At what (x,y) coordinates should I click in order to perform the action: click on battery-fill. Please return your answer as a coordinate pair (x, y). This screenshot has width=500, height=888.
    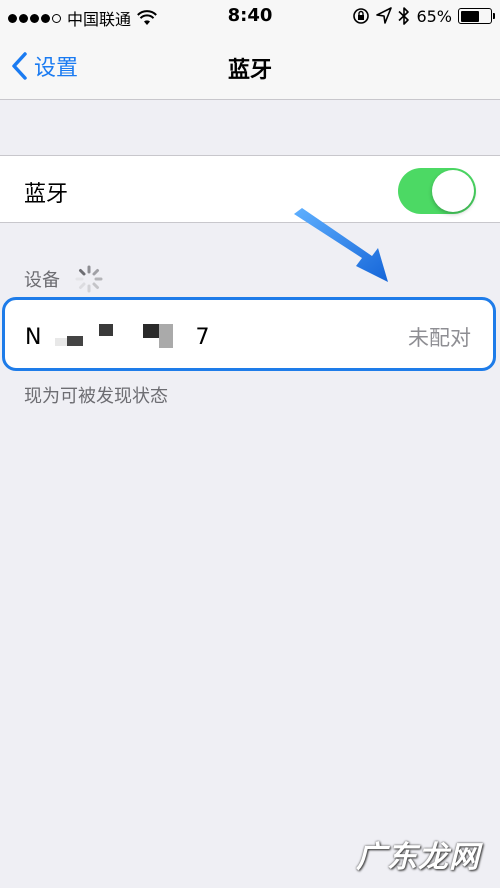
    Looking at the image, I should click on (470, 16).